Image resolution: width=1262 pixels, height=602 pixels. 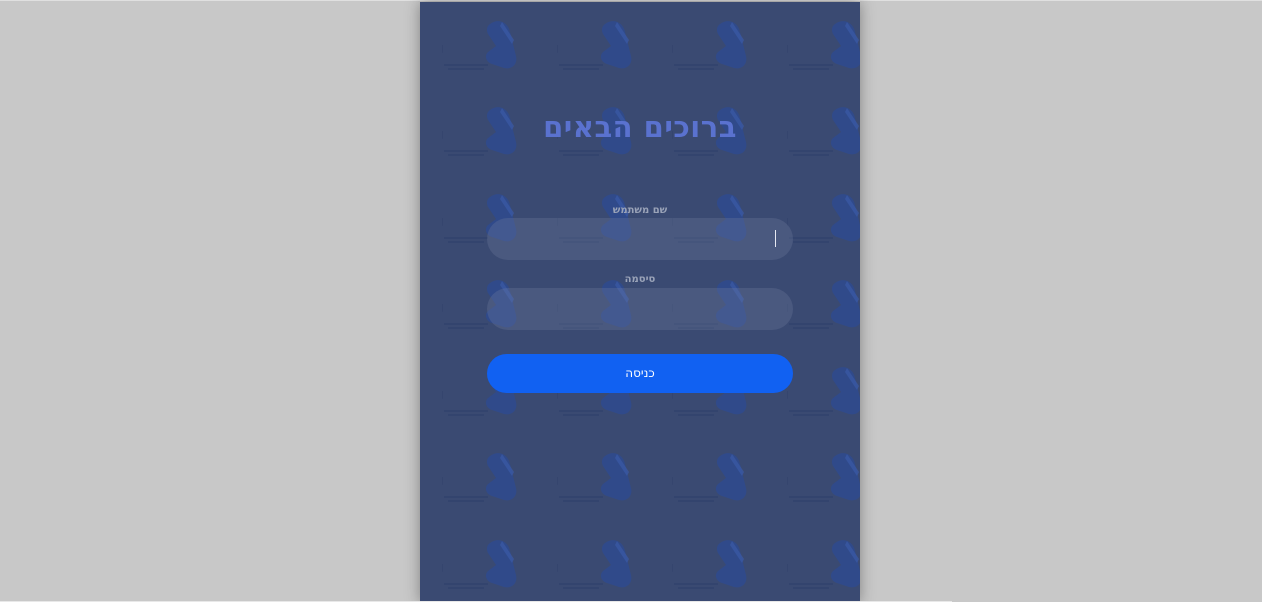 What do you see at coordinates (775, 238) in the screenshot?
I see `text-caret` at bounding box center [775, 238].